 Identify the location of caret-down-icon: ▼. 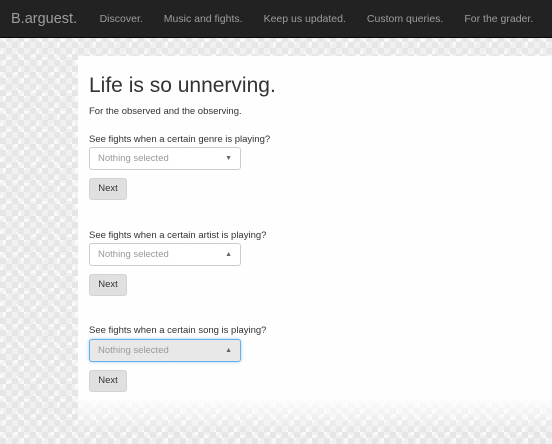
(228, 158).